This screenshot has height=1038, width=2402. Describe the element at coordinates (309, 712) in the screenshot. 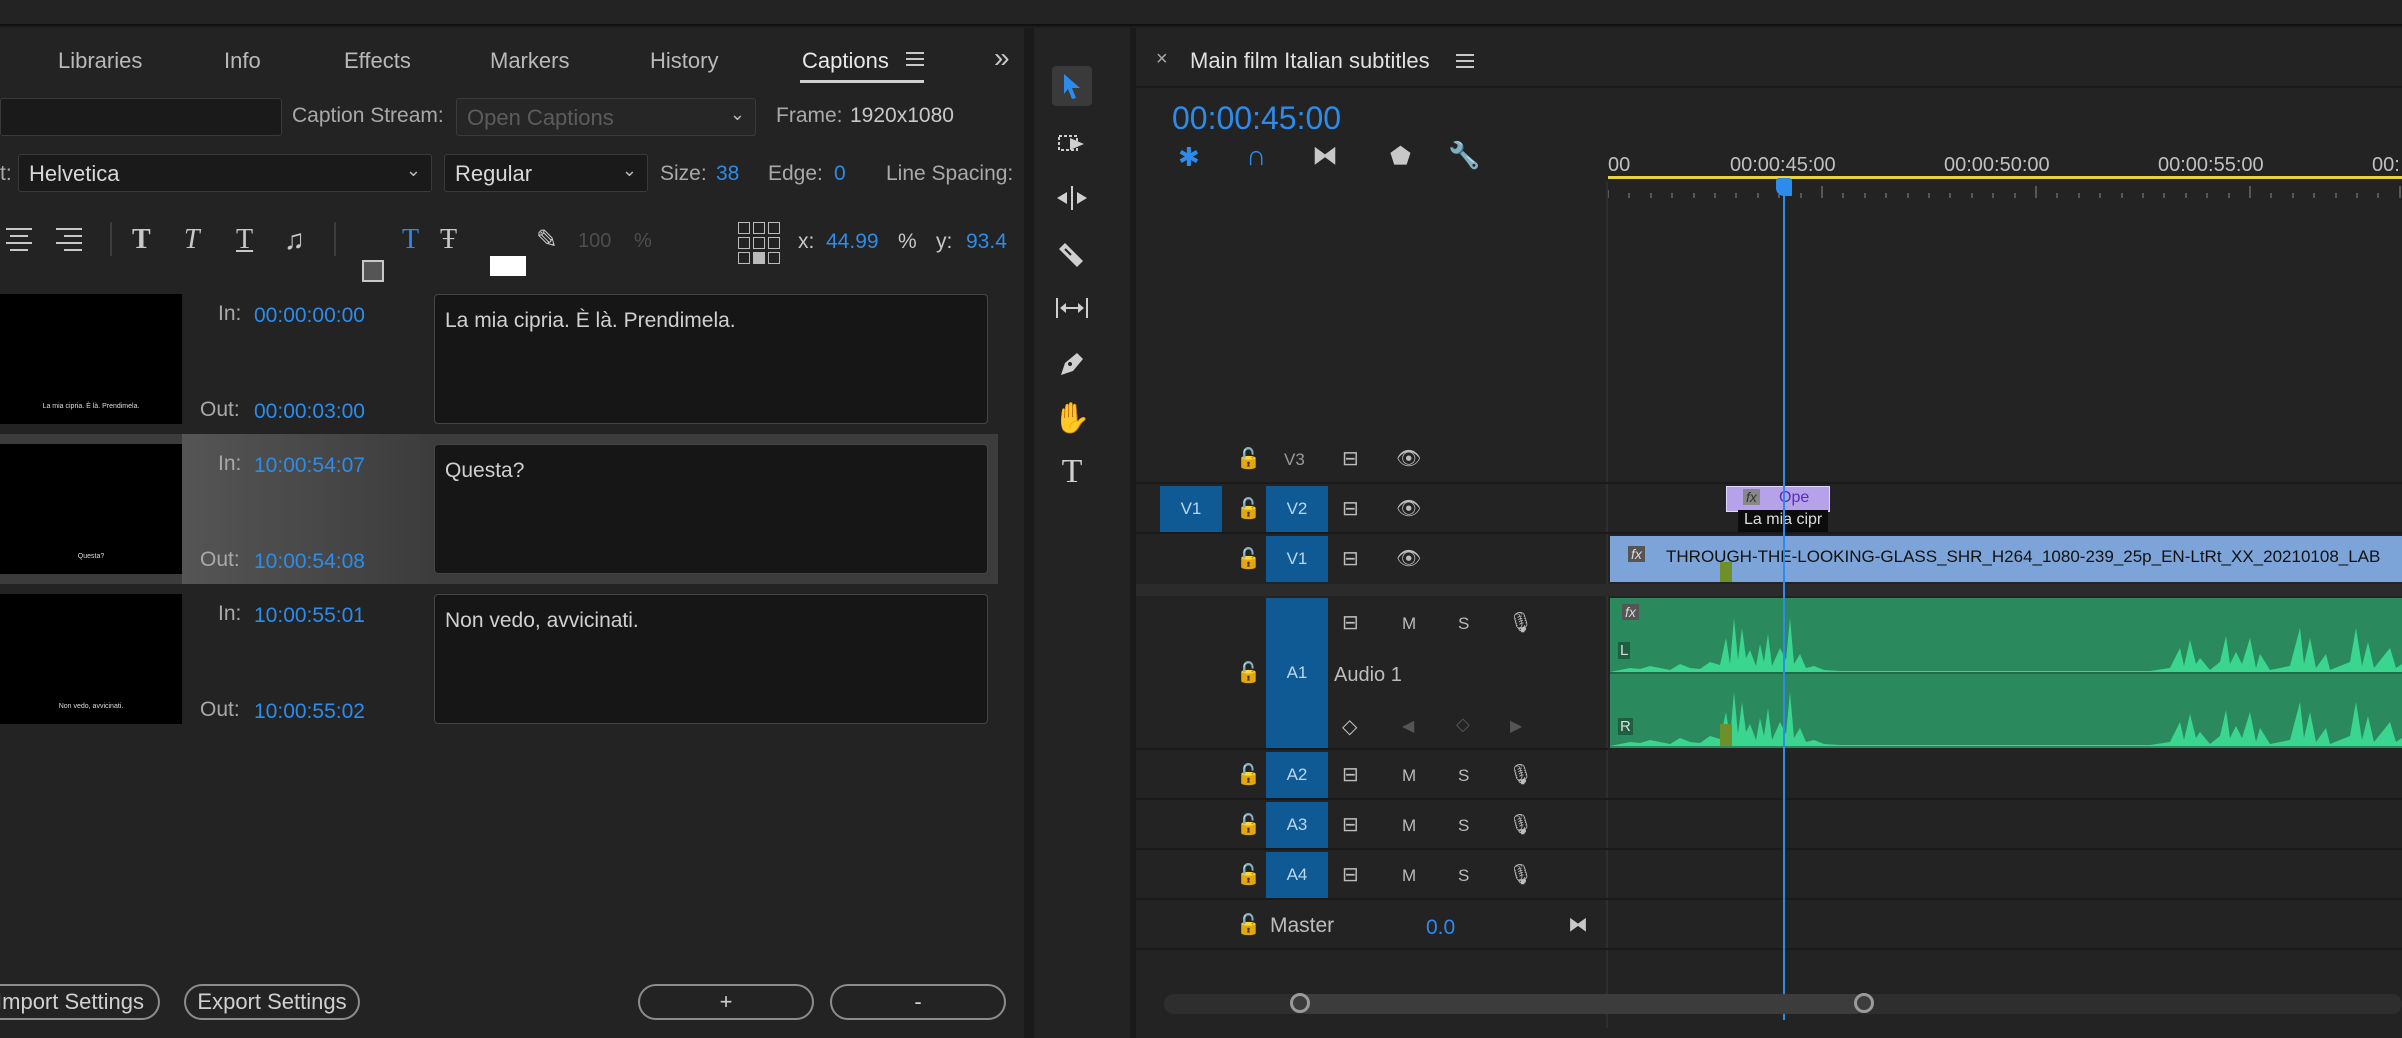

I see `caption-out-time: 10:00:55:02` at that location.